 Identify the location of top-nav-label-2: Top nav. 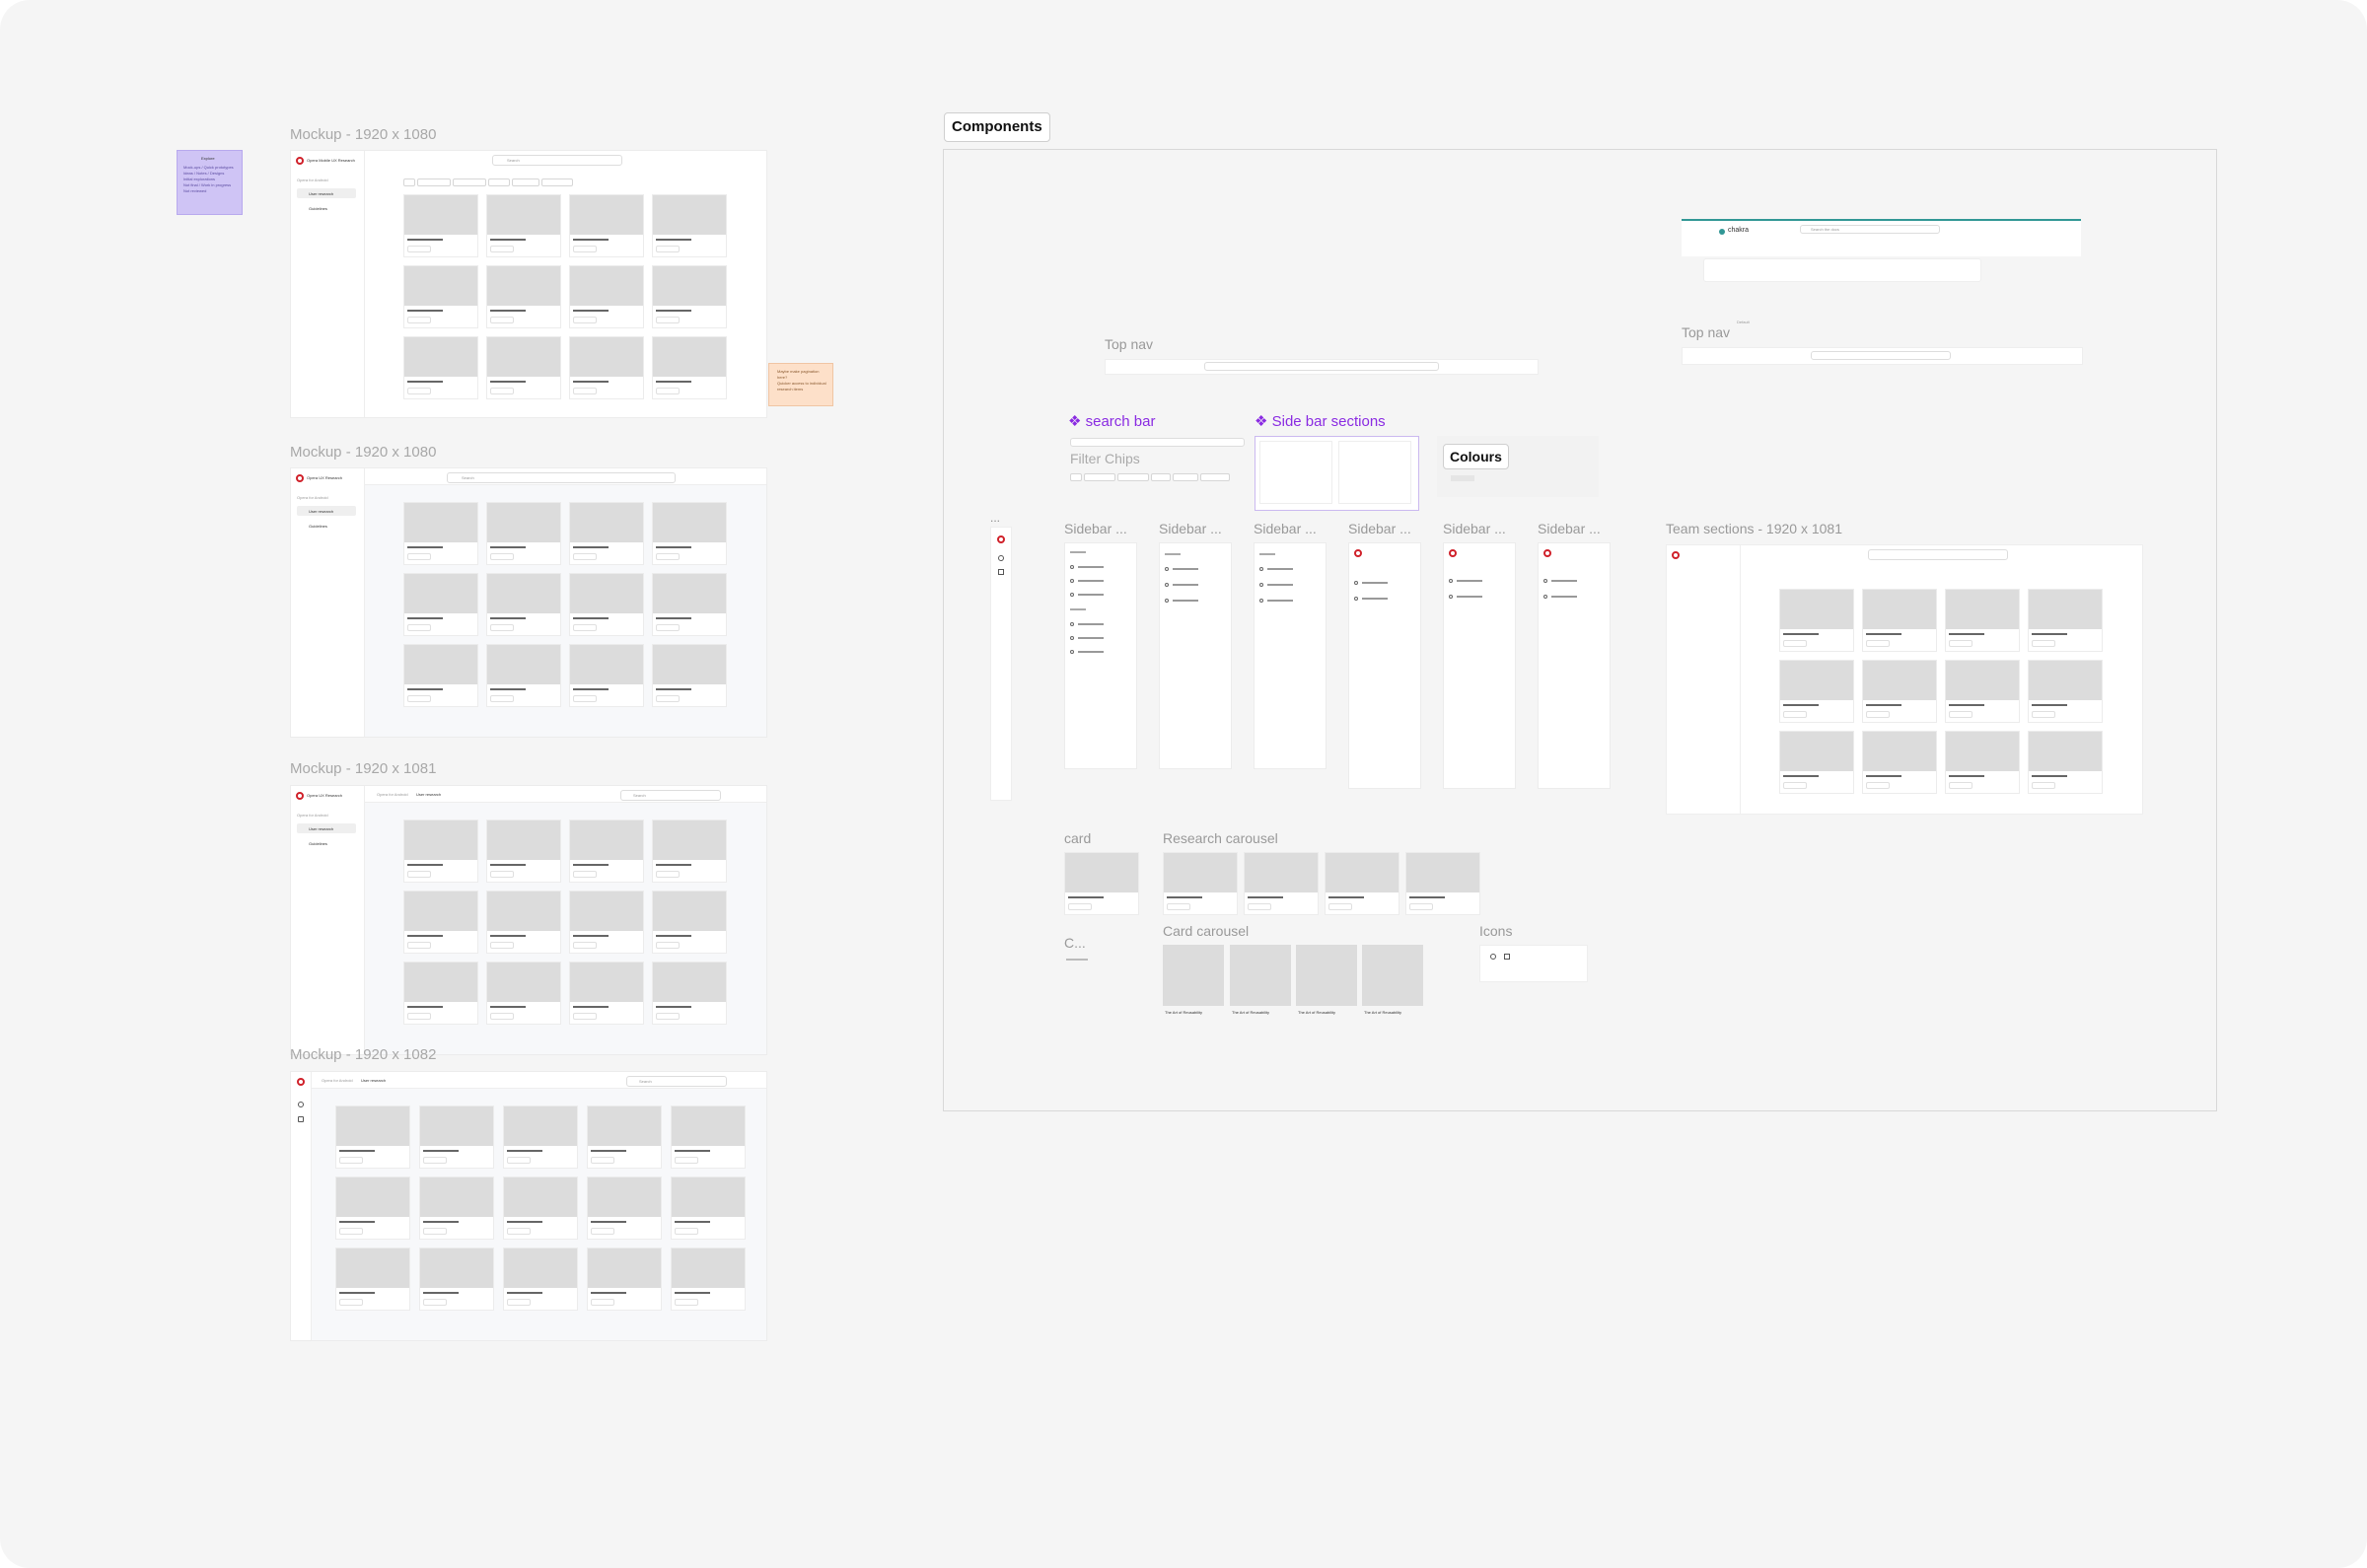
(1706, 332).